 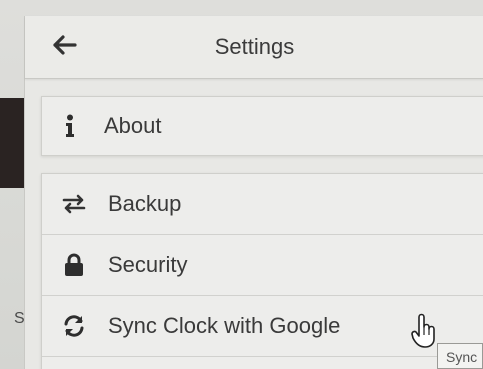 What do you see at coordinates (74, 326) in the screenshot?
I see `sync-icon` at bounding box center [74, 326].